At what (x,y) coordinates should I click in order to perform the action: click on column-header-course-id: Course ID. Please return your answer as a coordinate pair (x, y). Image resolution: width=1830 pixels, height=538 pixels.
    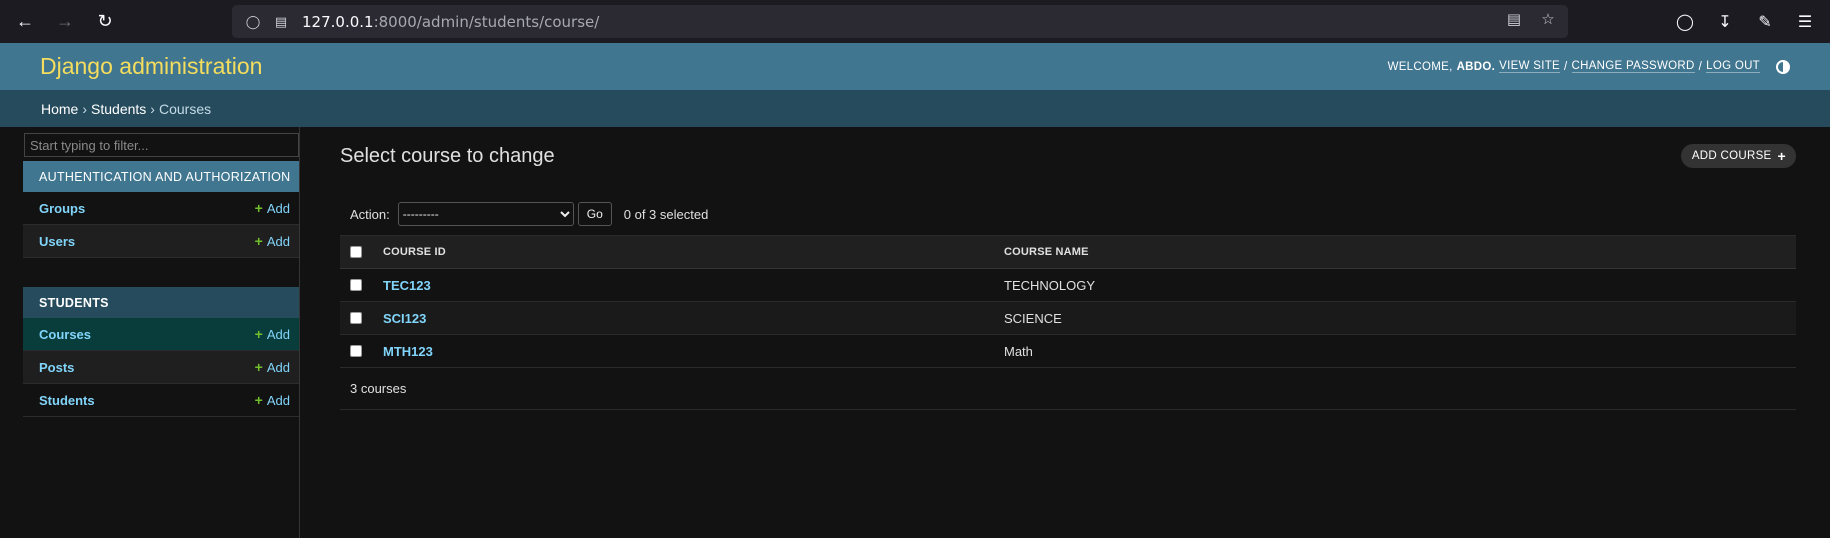
    Looking at the image, I should click on (414, 252).